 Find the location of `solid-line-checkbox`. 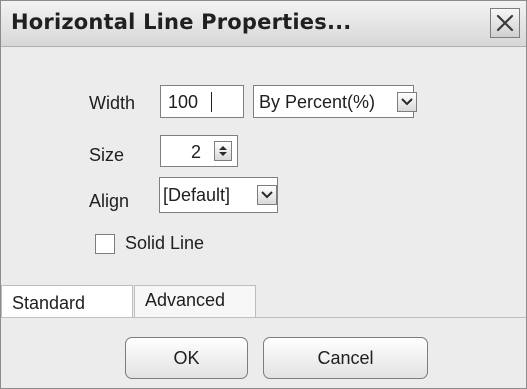

solid-line-checkbox is located at coordinates (105, 244).